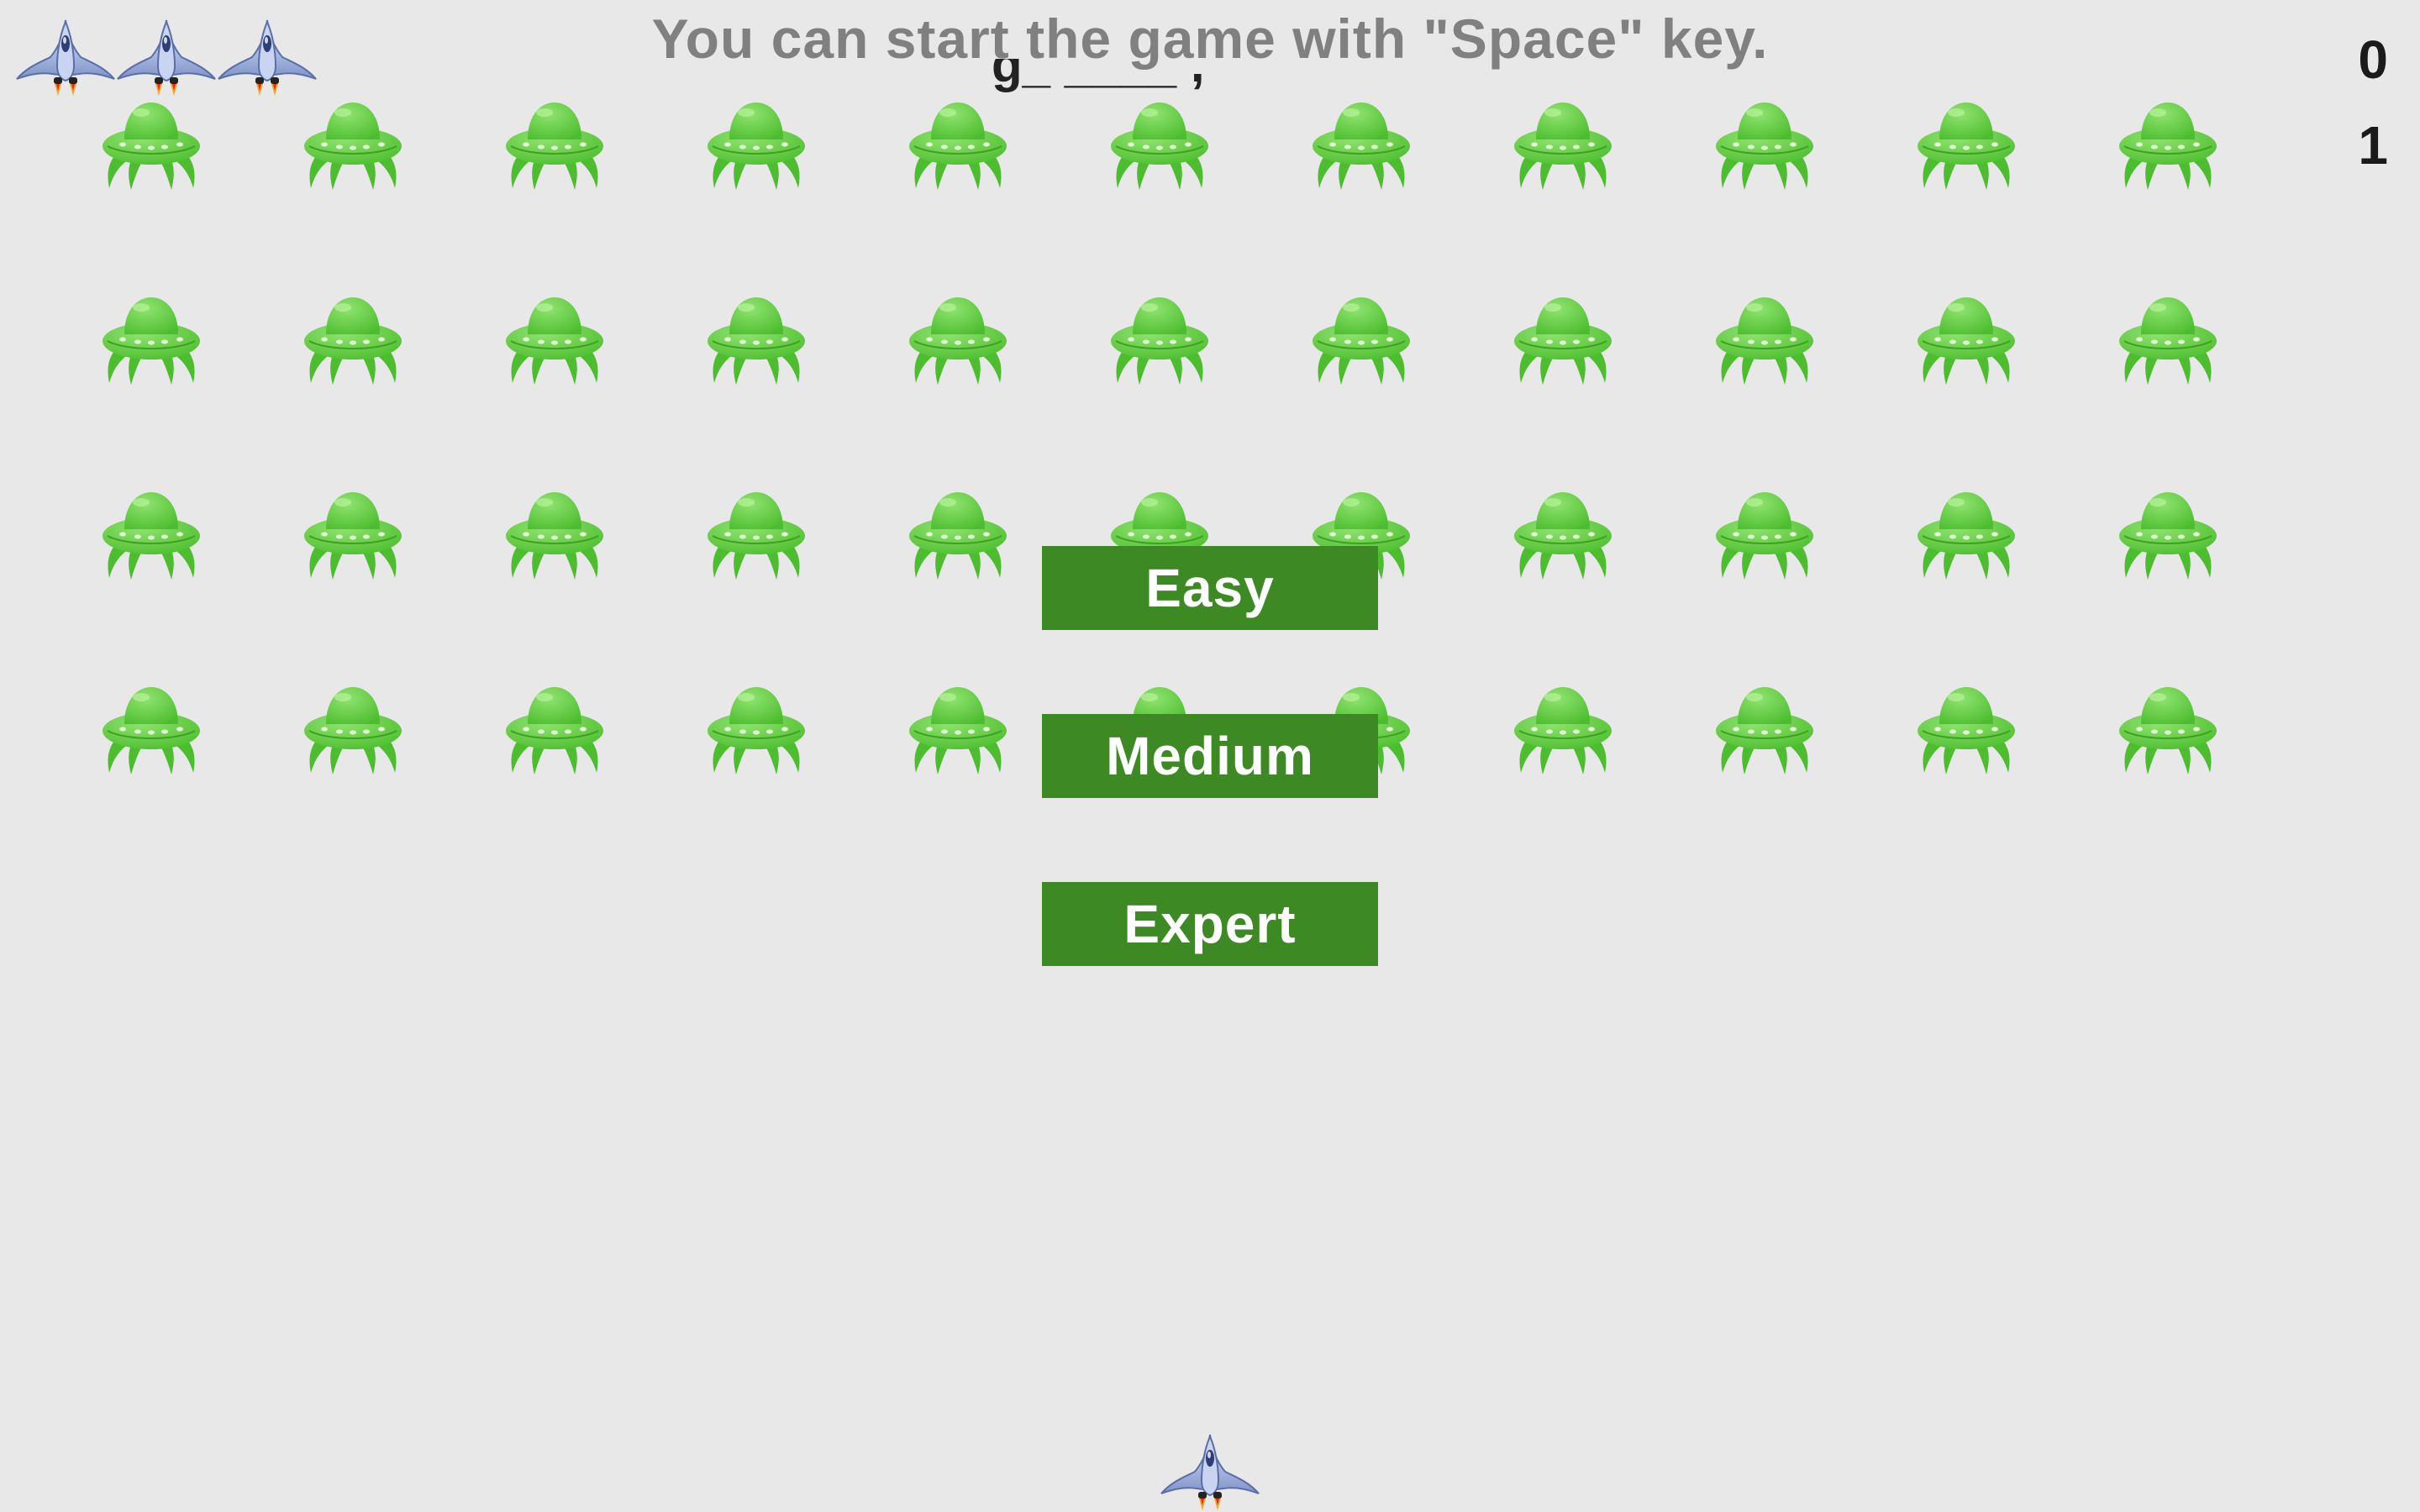  Describe the element at coordinates (1210, 1470) in the screenshot. I see `player-spaceship-icon` at that location.